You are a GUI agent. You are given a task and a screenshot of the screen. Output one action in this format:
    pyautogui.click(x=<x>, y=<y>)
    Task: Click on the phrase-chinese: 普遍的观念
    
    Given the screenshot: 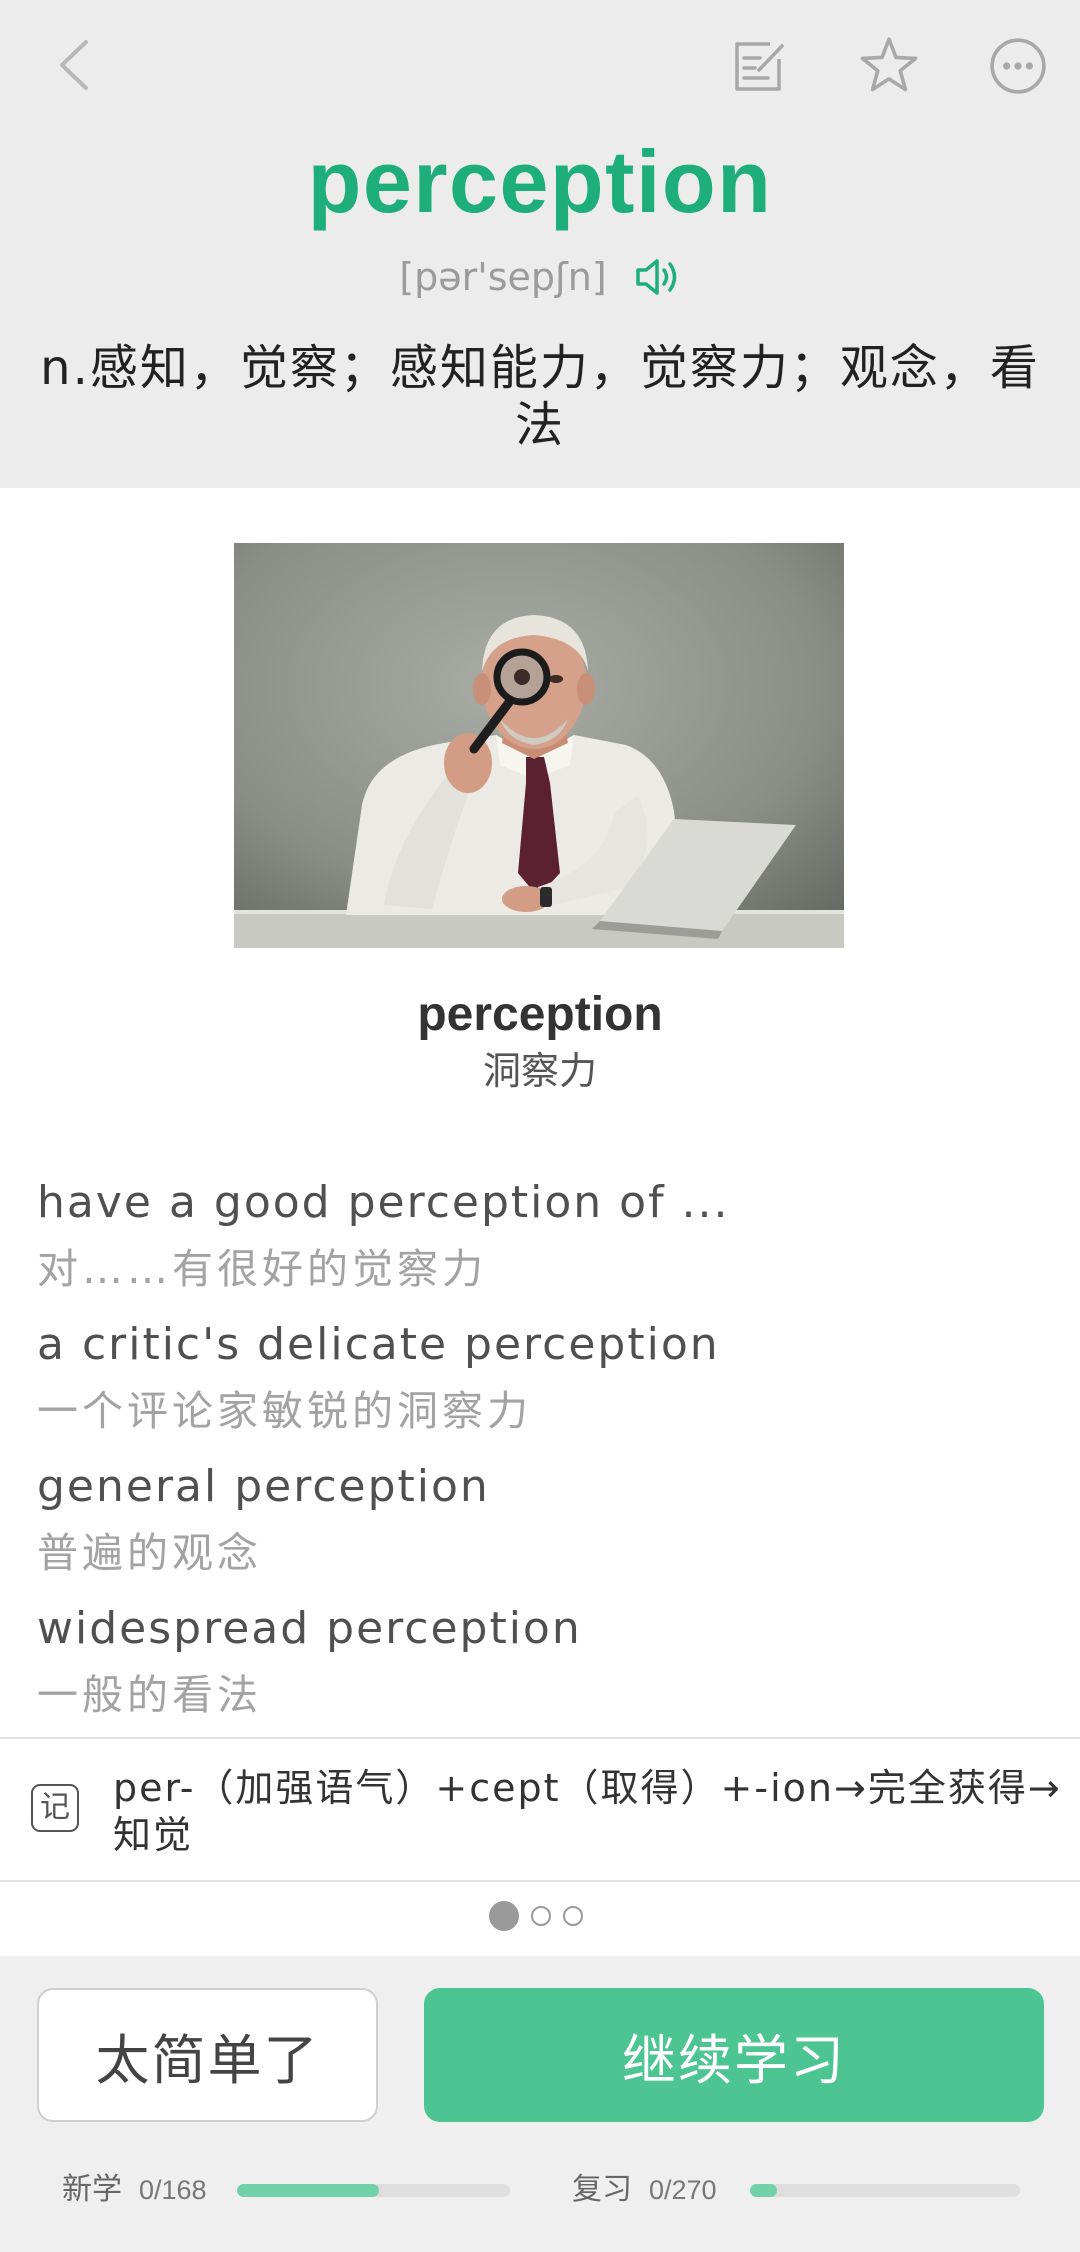 What is the action you would take?
    pyautogui.click(x=149, y=1553)
    